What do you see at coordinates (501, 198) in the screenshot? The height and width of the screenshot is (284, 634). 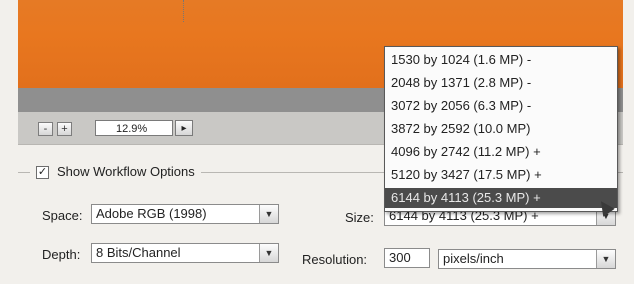 I see `size-option-selected: 6144 by 4113 (25.3 MP) +` at bounding box center [501, 198].